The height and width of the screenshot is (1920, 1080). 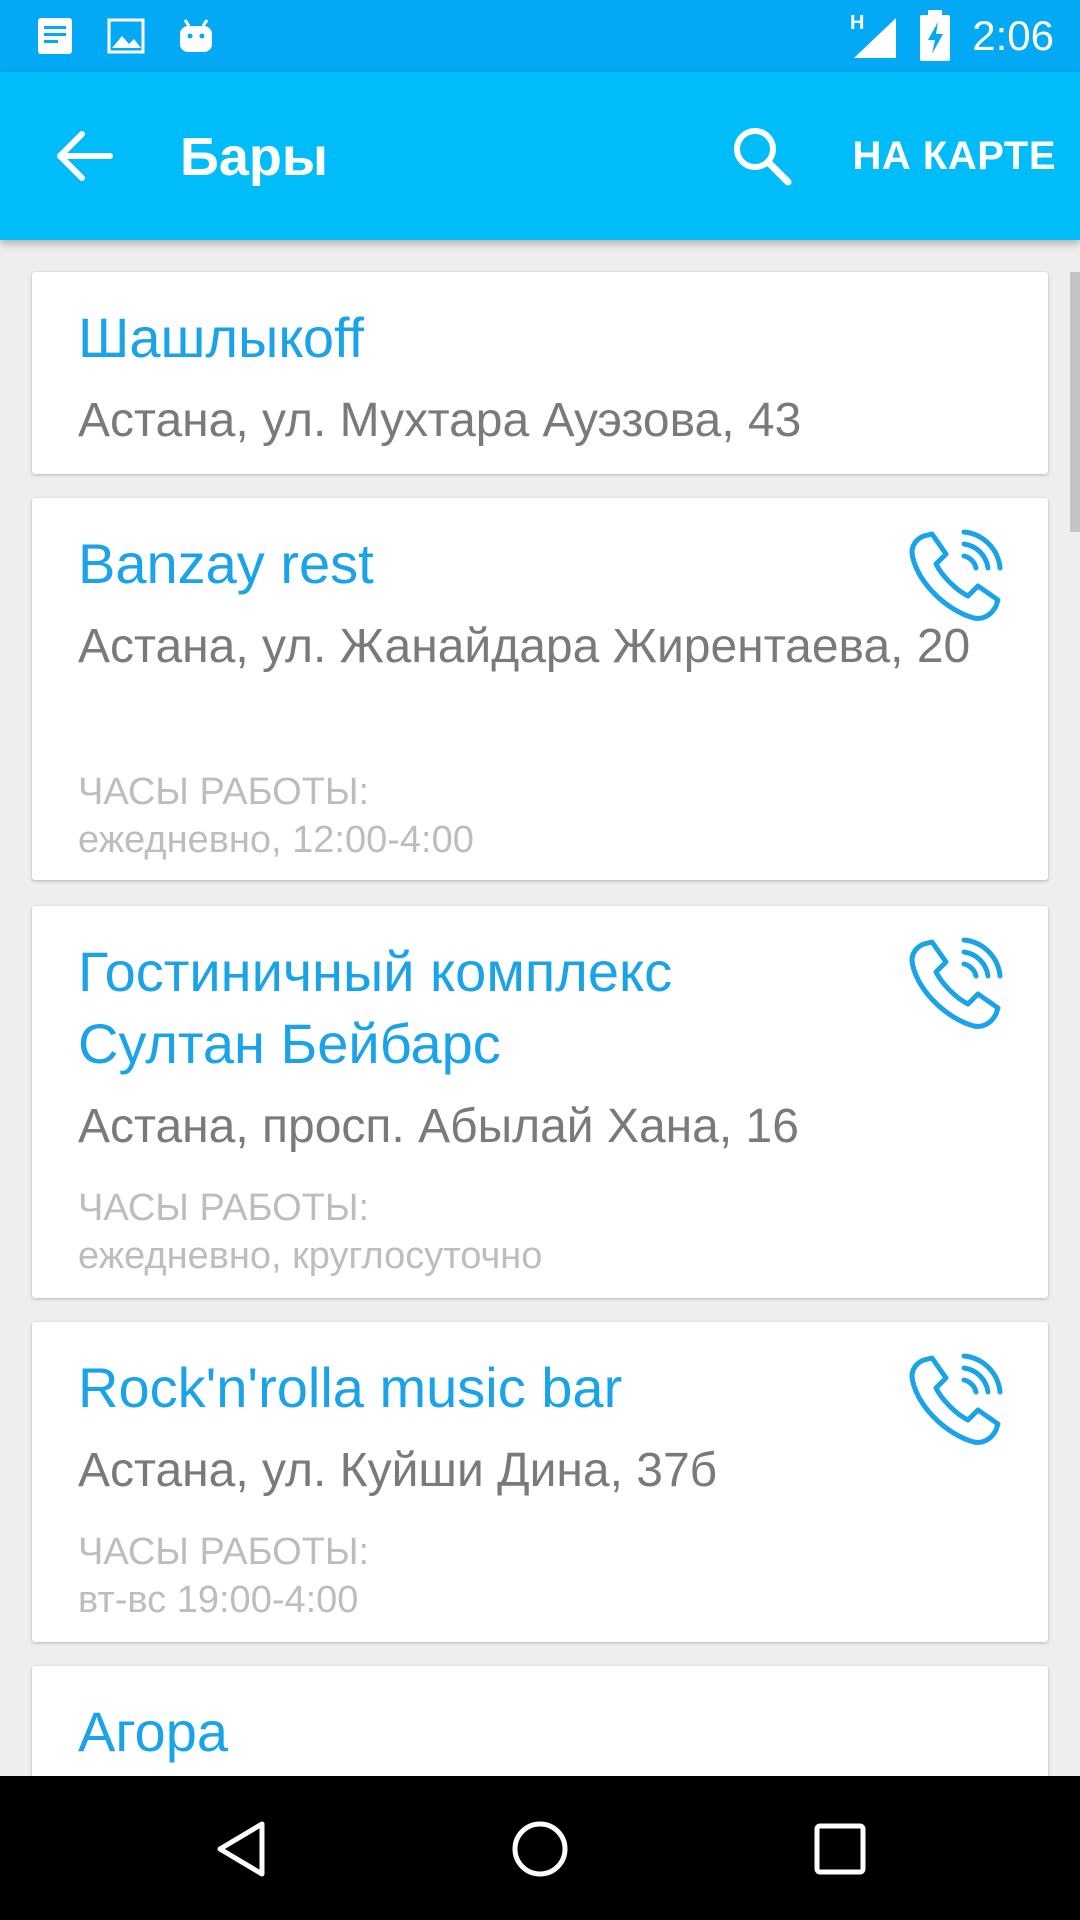 I want to click on back-triangle-icon, so click(x=241, y=1849).